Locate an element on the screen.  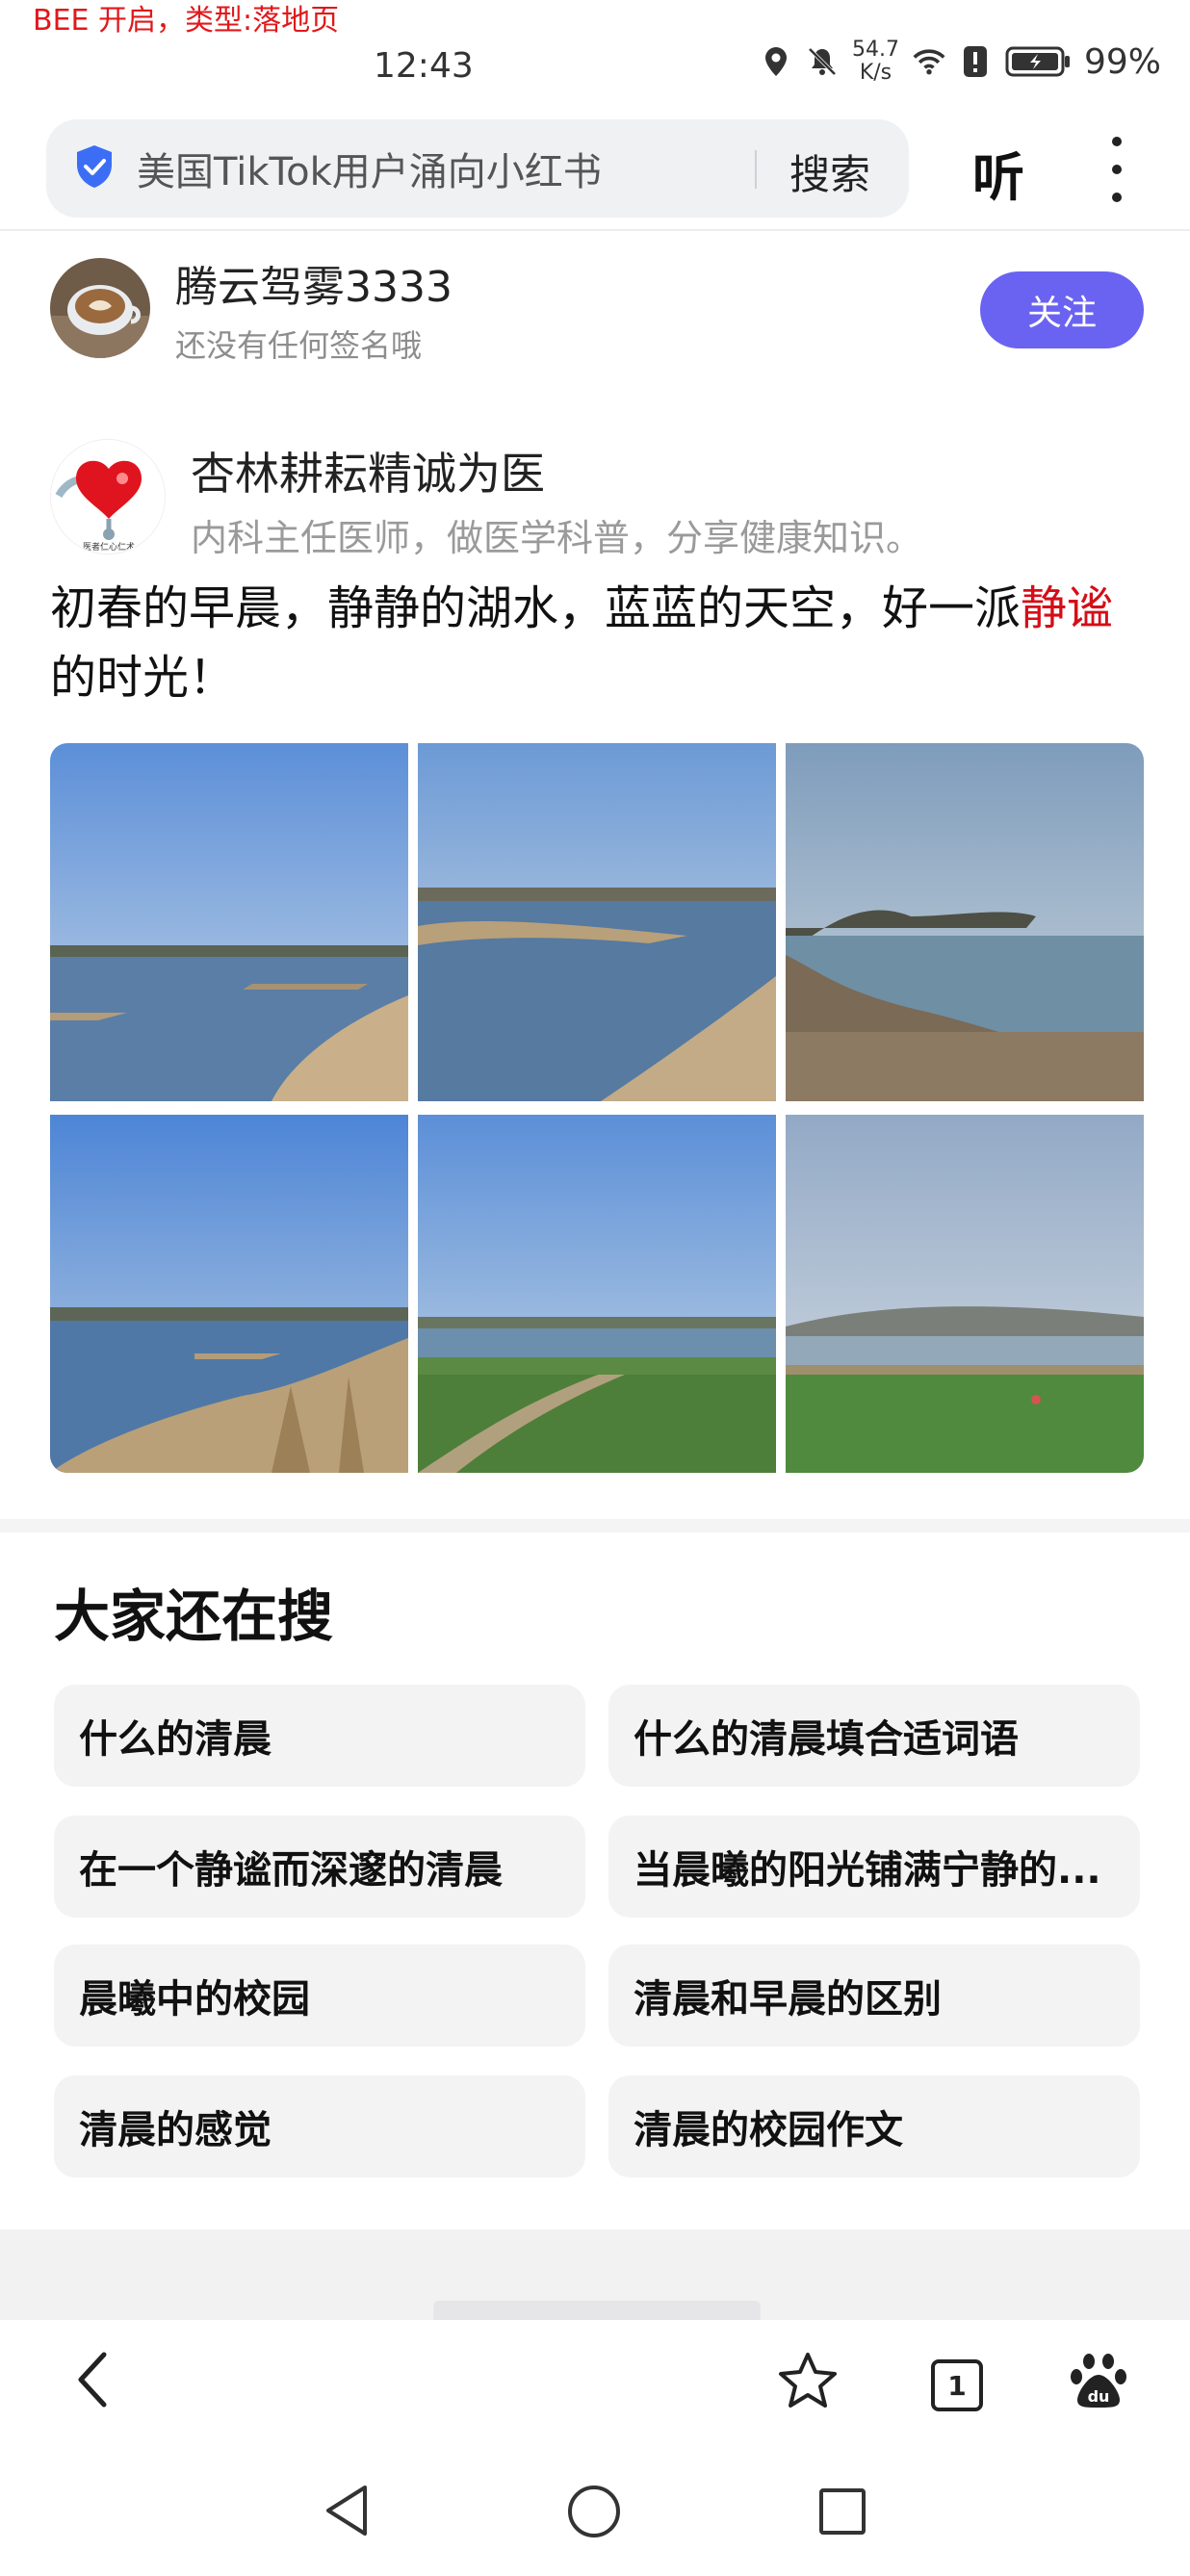
nav-home-button is located at coordinates (594, 2511).